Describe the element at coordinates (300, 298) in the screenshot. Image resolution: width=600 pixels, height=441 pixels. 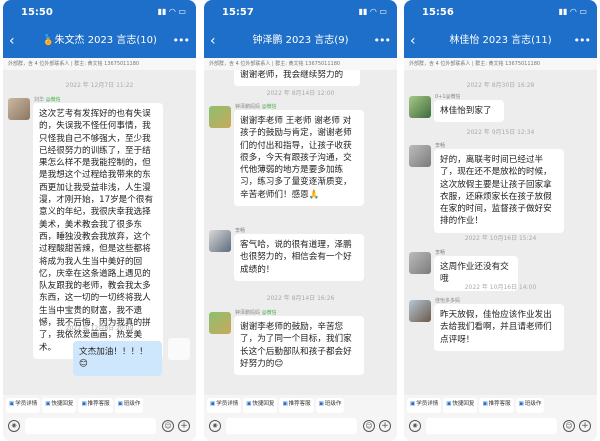
I see `timestamp: 2022 年 8月14日 16:26` at that location.